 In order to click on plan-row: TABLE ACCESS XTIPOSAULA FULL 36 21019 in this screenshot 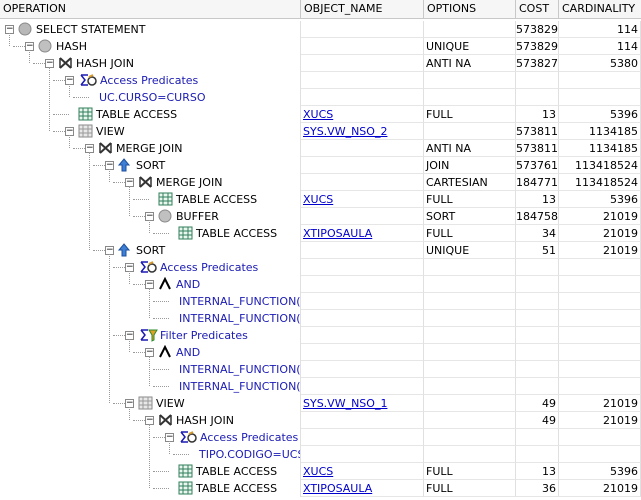, I will do `click(320, 488)`.